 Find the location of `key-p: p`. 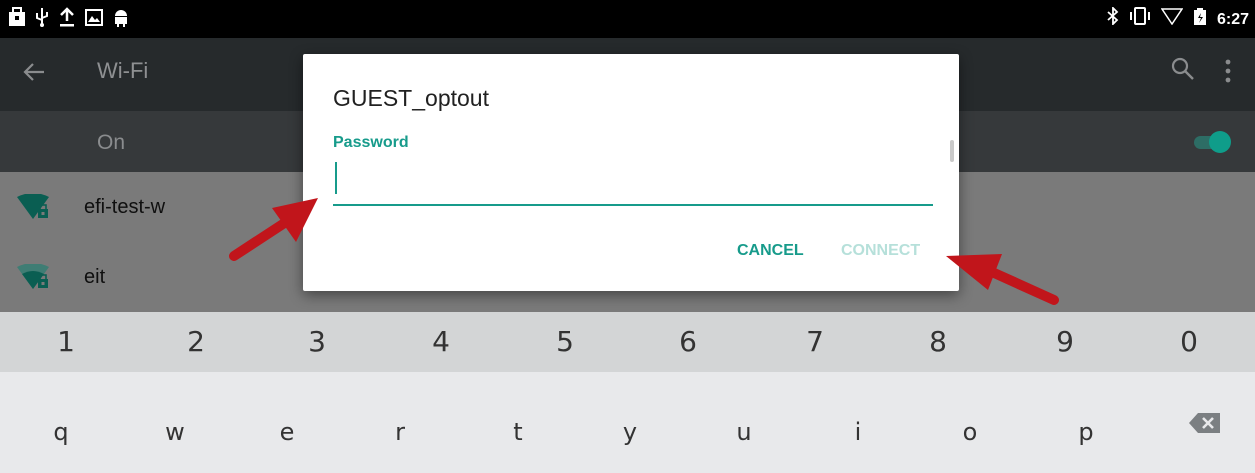

key-p: p is located at coordinates (1086, 432).